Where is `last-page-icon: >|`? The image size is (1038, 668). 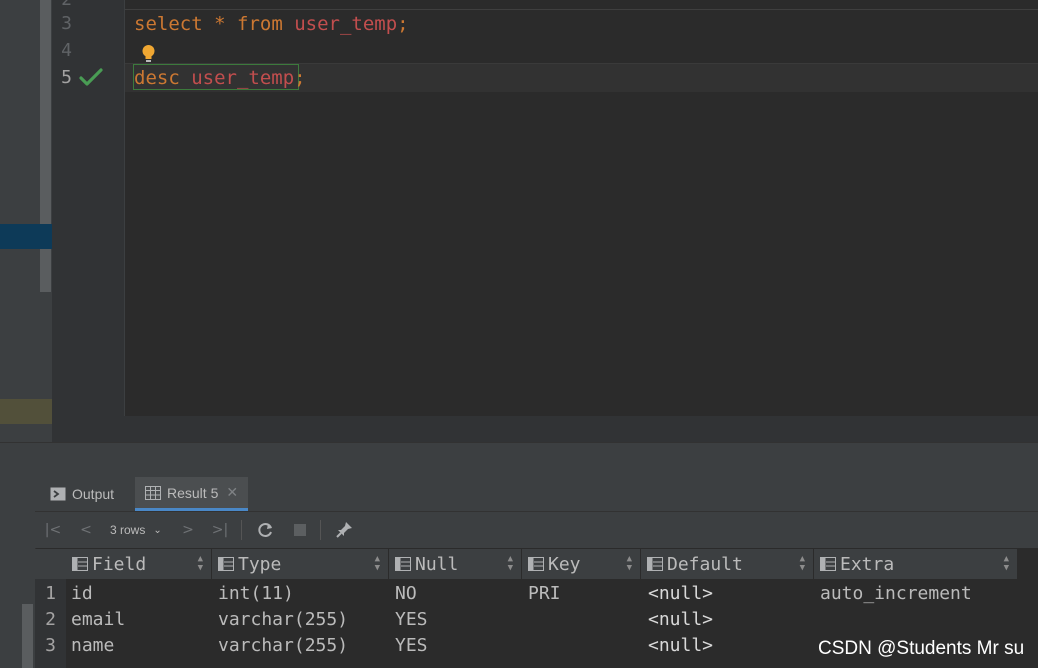
last-page-icon: >| is located at coordinates (220, 530).